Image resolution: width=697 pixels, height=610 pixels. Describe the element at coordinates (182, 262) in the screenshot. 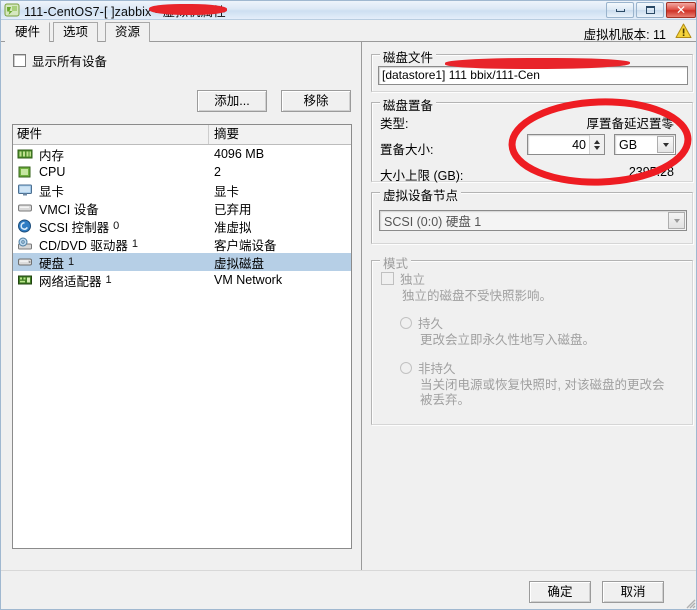

I see `table-row: 硬盘 1 虚拟磁盘` at that location.